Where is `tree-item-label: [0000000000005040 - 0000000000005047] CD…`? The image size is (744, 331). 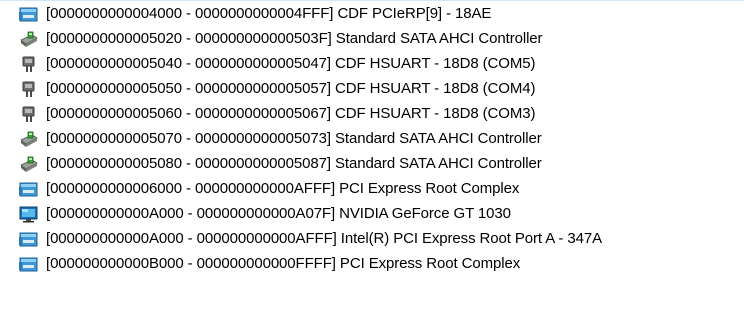 tree-item-label: [0000000000005040 - 0000000000005047] CD… is located at coordinates (291, 63).